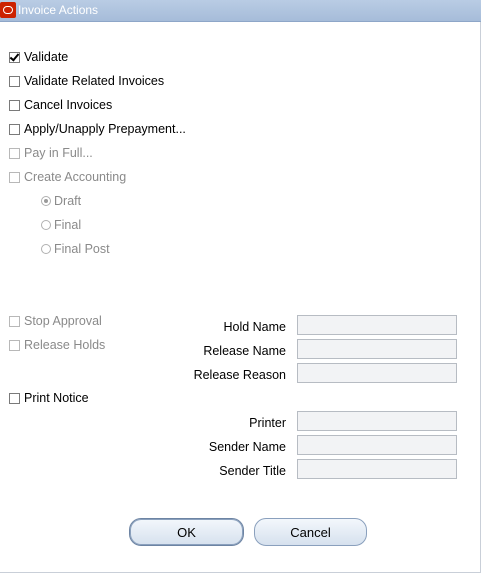 The image size is (481, 573). Describe the element at coordinates (8, 10) in the screenshot. I see `oracle-logo-icon` at that location.